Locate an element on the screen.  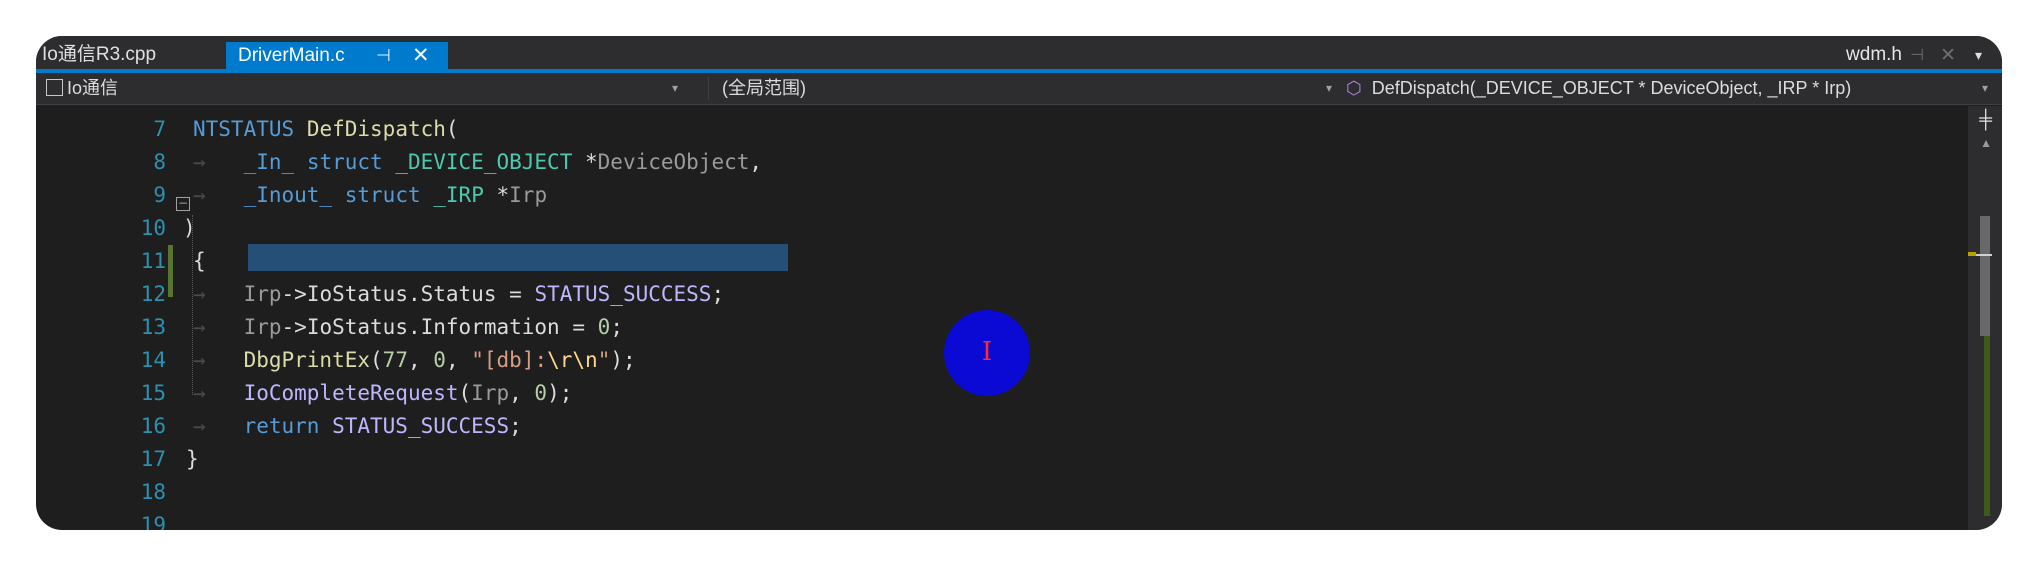
tab-overflow-dropdown-icon: ▾ is located at coordinates (1978, 55).